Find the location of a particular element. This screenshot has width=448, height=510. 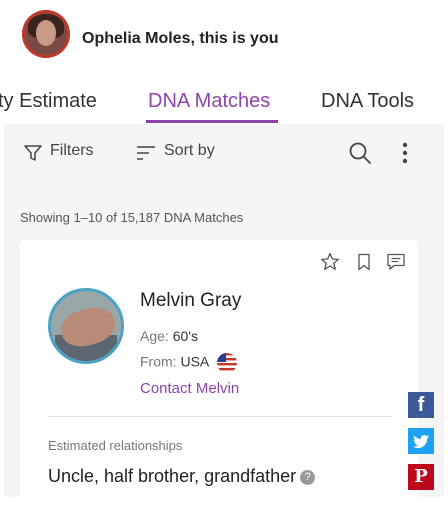

sort-icon is located at coordinates (146, 153).